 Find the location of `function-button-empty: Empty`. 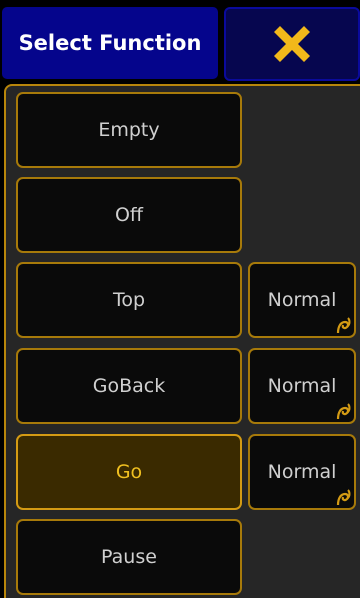

function-button-empty: Empty is located at coordinates (129, 130).